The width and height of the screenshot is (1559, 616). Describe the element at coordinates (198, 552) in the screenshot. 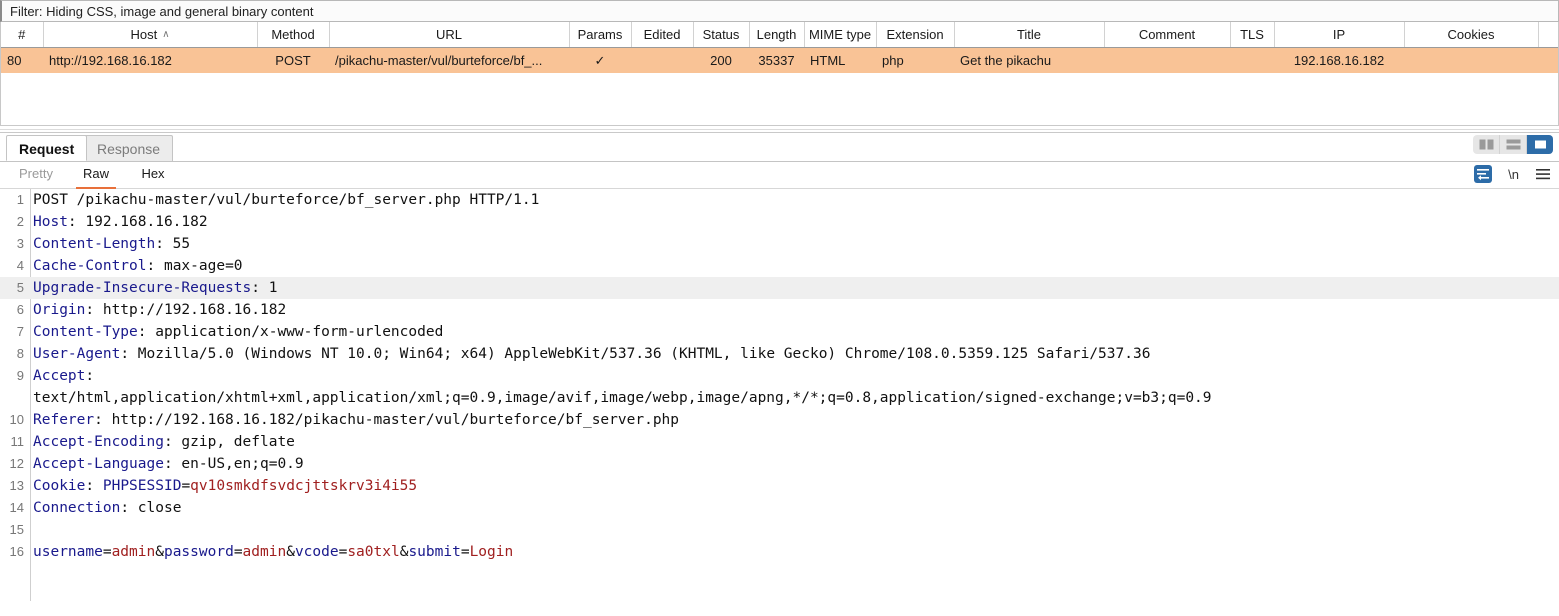

I see `code-span: password` at that location.